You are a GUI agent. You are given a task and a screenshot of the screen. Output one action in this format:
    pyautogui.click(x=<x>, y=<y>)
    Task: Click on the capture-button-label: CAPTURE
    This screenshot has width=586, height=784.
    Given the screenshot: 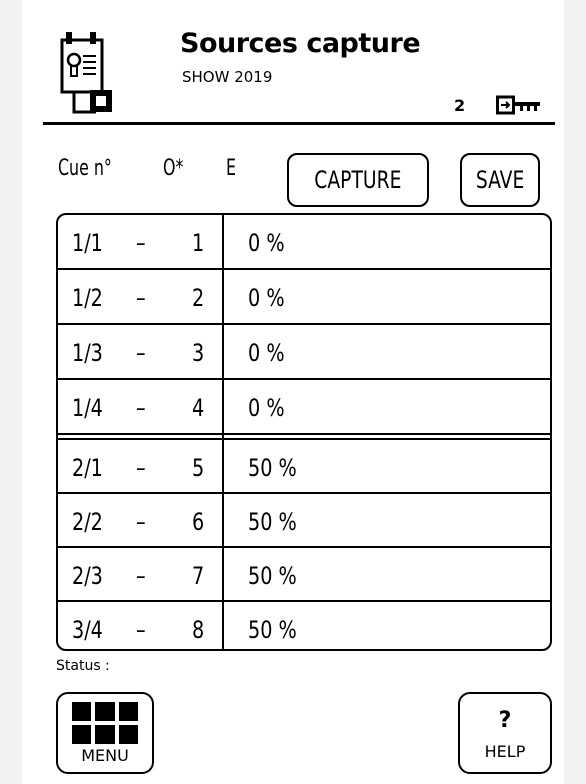 What is the action you would take?
    pyautogui.click(x=358, y=180)
    